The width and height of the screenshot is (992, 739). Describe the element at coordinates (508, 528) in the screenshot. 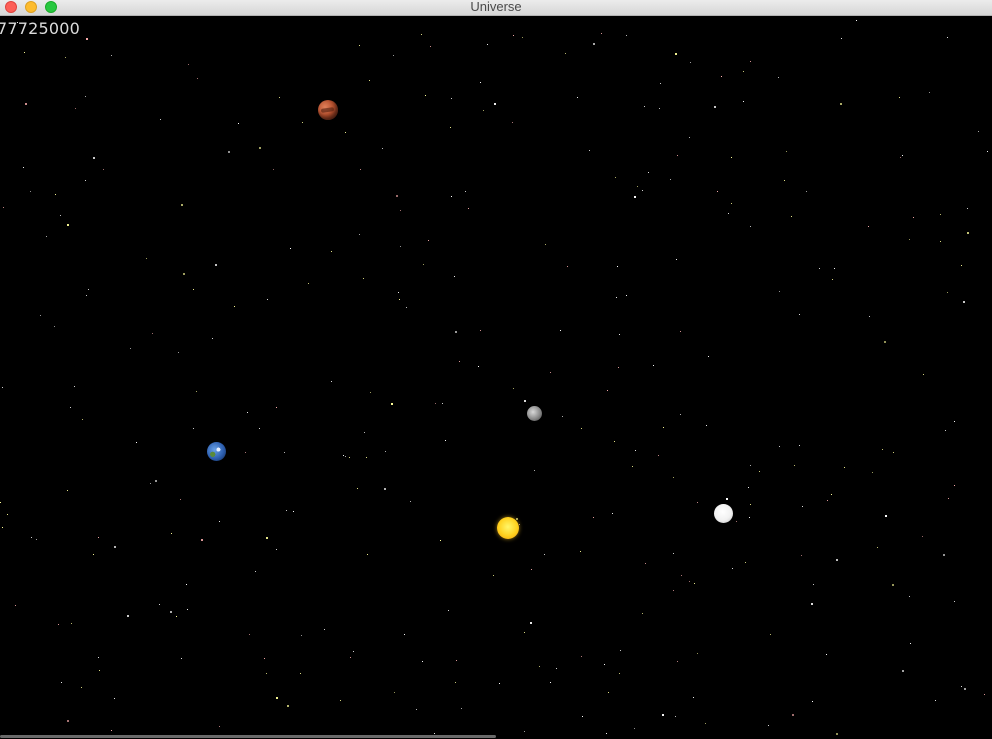

I see `sun` at that location.